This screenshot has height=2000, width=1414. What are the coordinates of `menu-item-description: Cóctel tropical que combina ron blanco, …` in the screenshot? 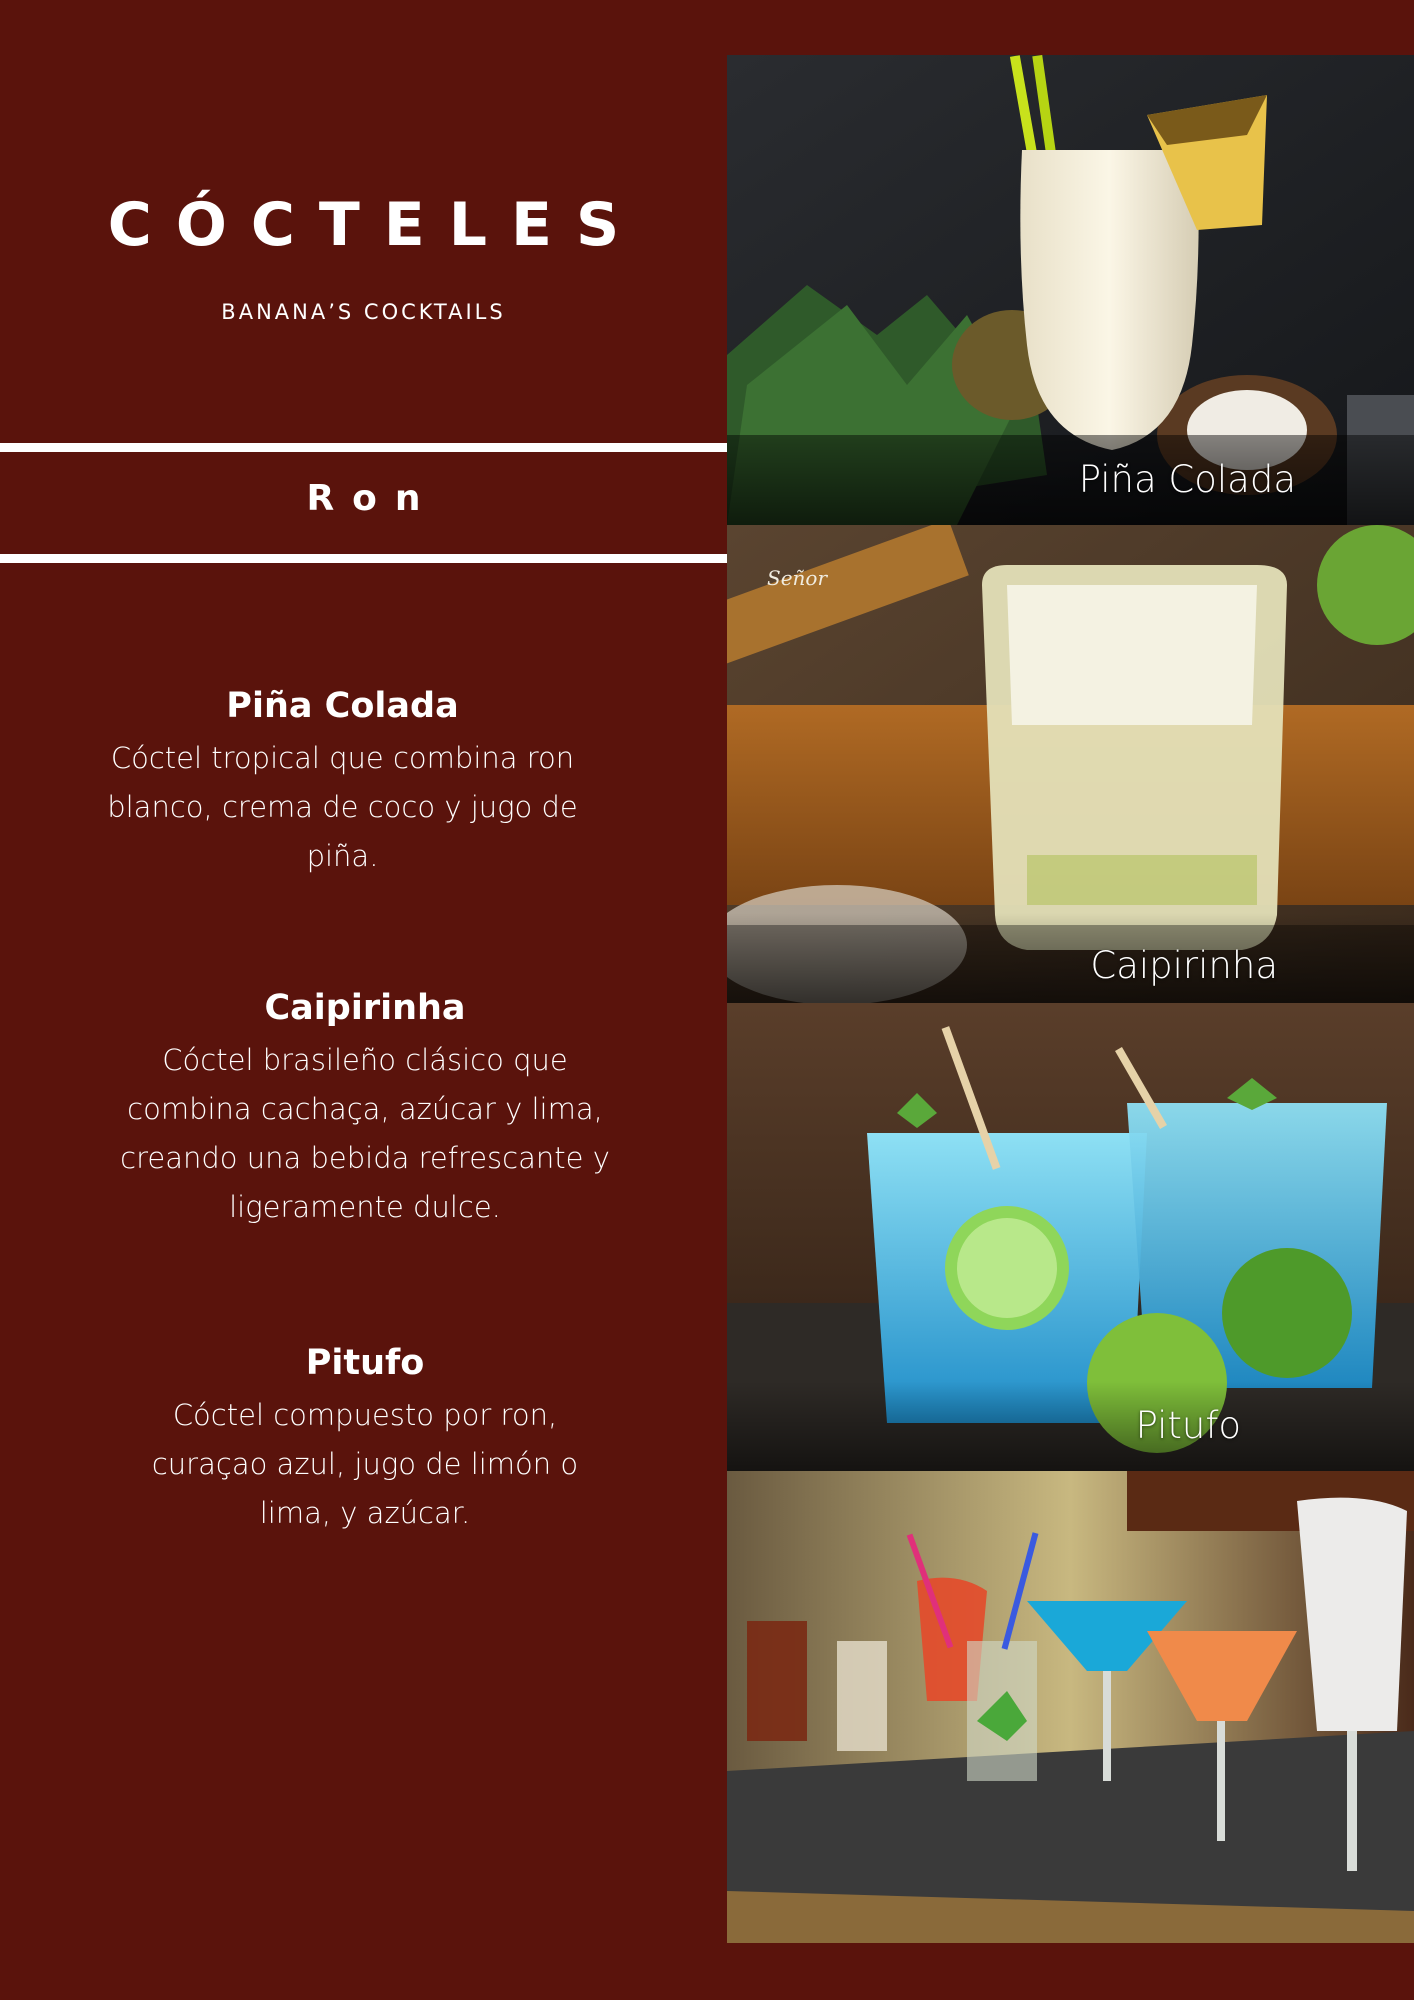 It's located at (342, 807).